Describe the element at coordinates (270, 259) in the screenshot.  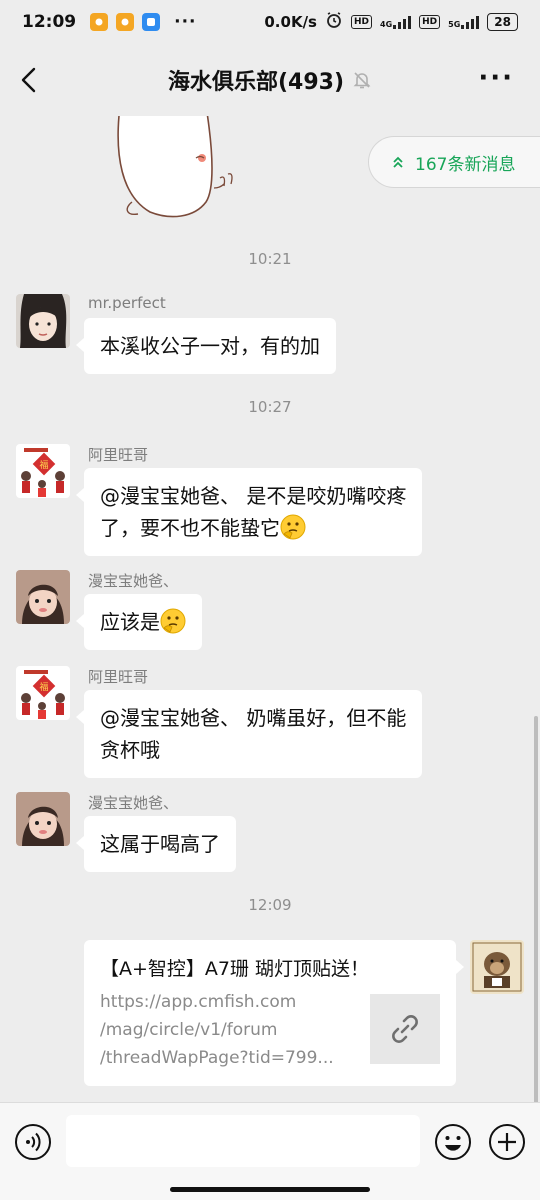
I see `message-timestamp: 10:21` at that location.